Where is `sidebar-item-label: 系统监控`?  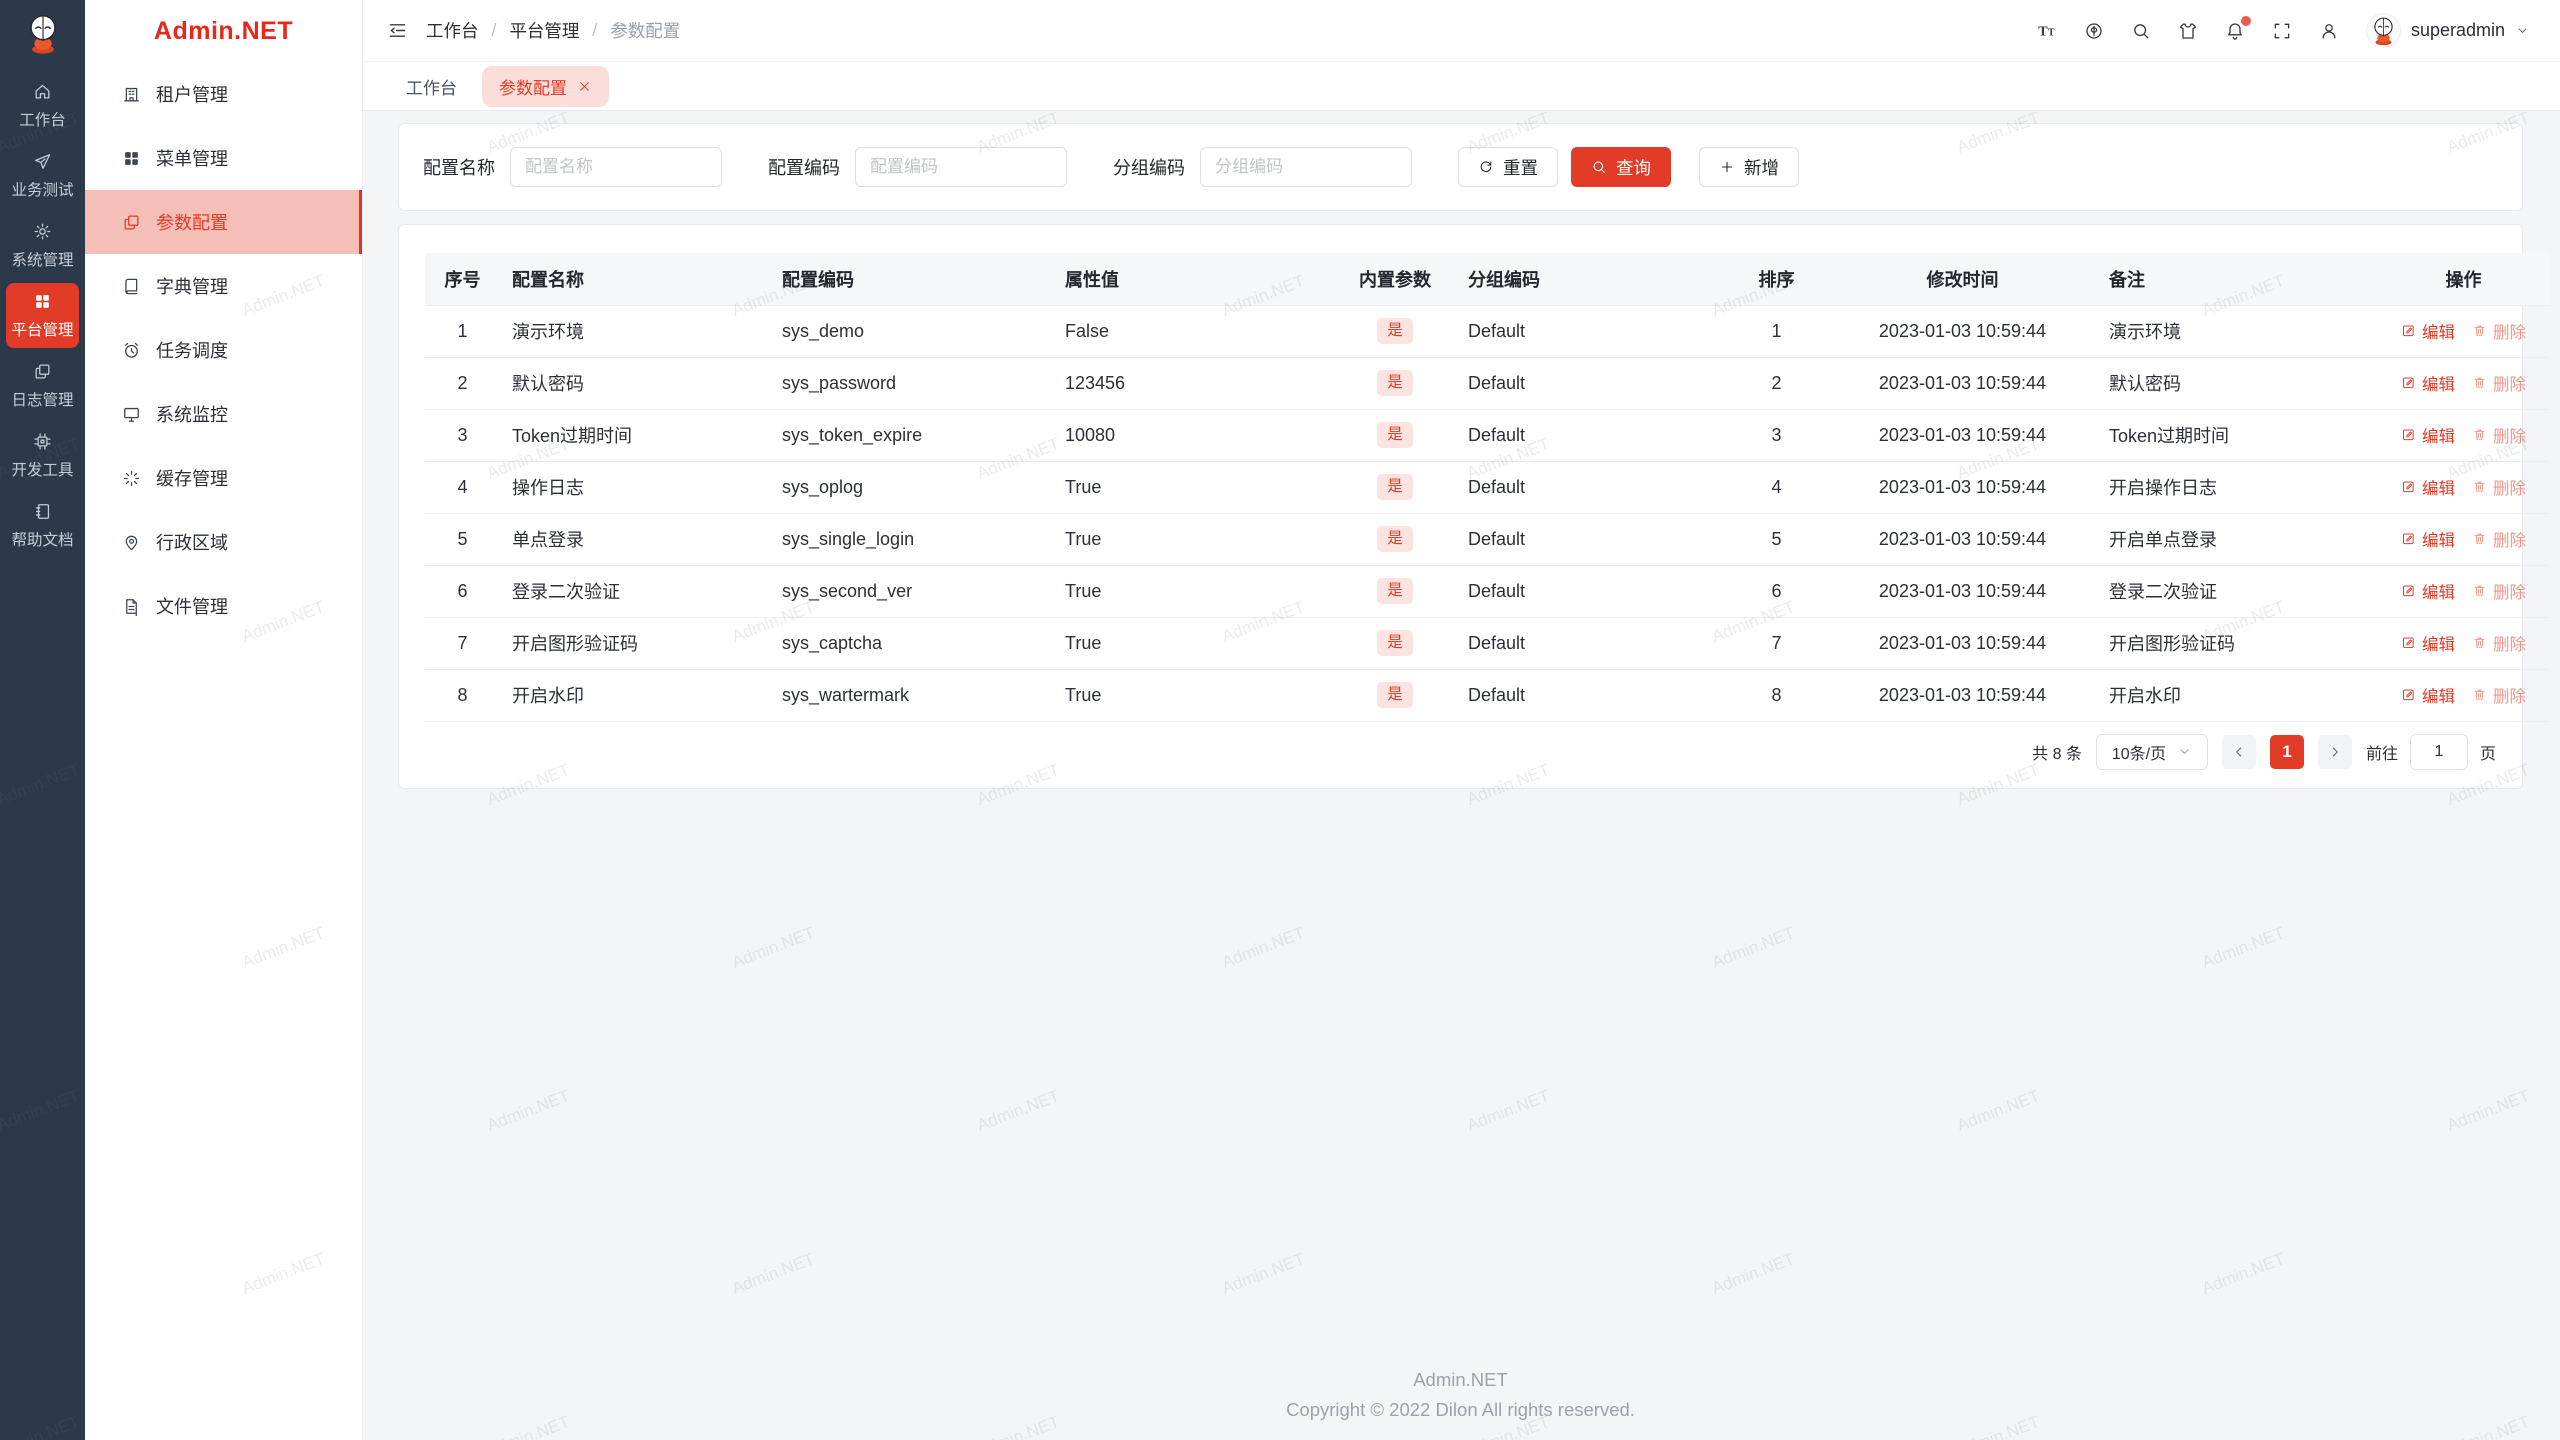
sidebar-item-label: 系统监控 is located at coordinates (192, 415).